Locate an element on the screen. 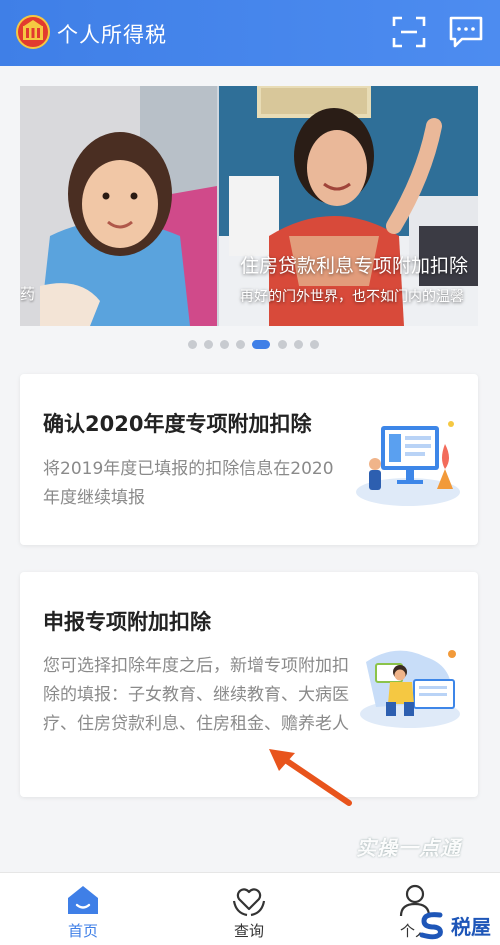  app-title: 个人所得税 is located at coordinates (112, 35).